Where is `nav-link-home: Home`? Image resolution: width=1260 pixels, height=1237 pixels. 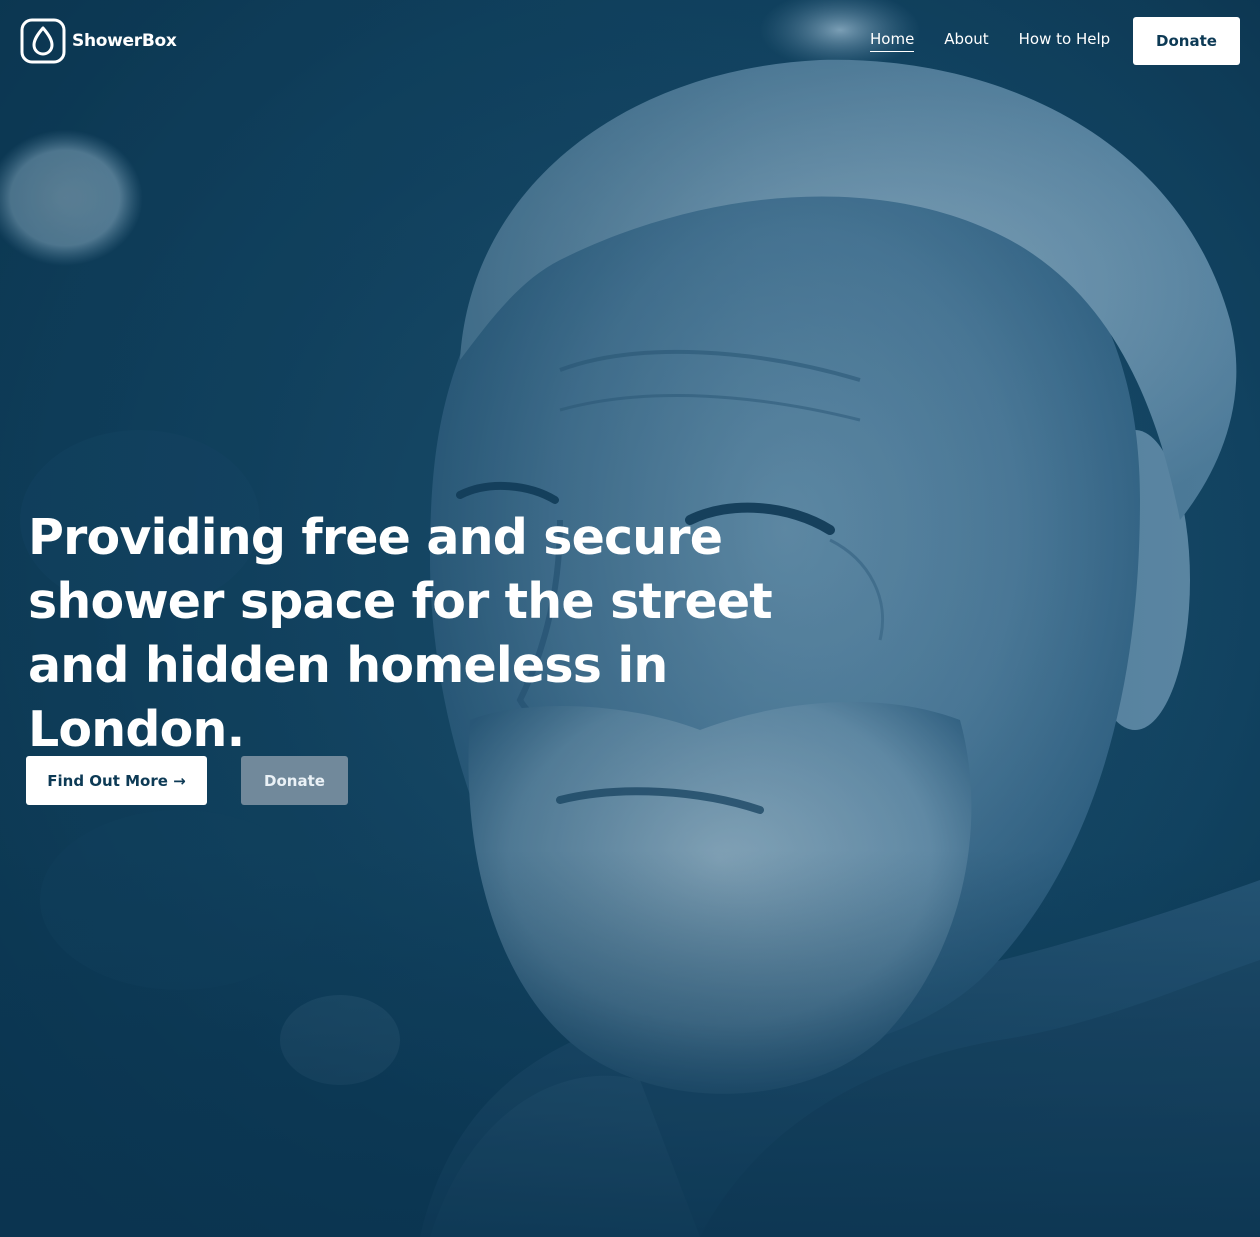 nav-link-home: Home is located at coordinates (892, 41).